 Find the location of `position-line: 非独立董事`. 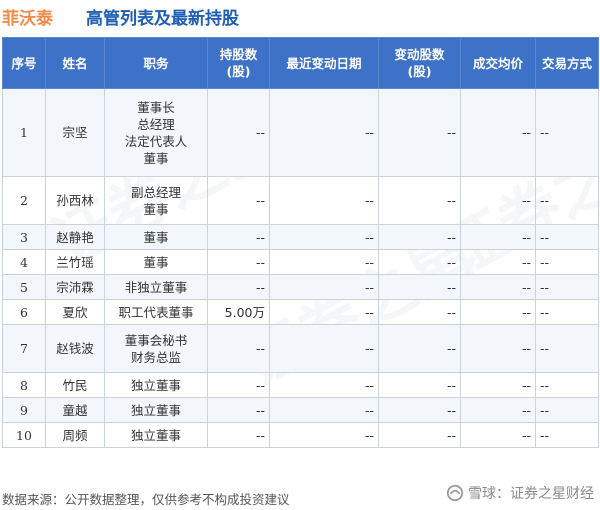

position-line: 非独立董事 is located at coordinates (156, 287).